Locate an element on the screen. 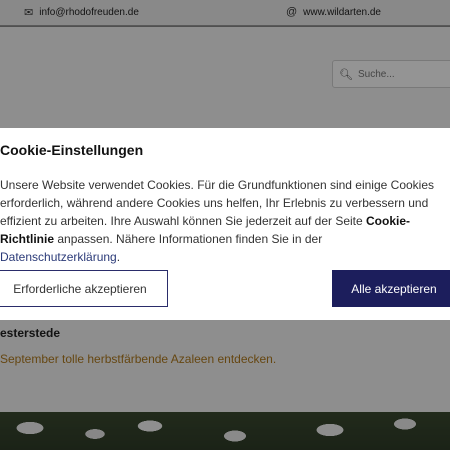 The width and height of the screenshot is (450, 450). accept-all-button: Alle akzeptieren is located at coordinates (391, 288).